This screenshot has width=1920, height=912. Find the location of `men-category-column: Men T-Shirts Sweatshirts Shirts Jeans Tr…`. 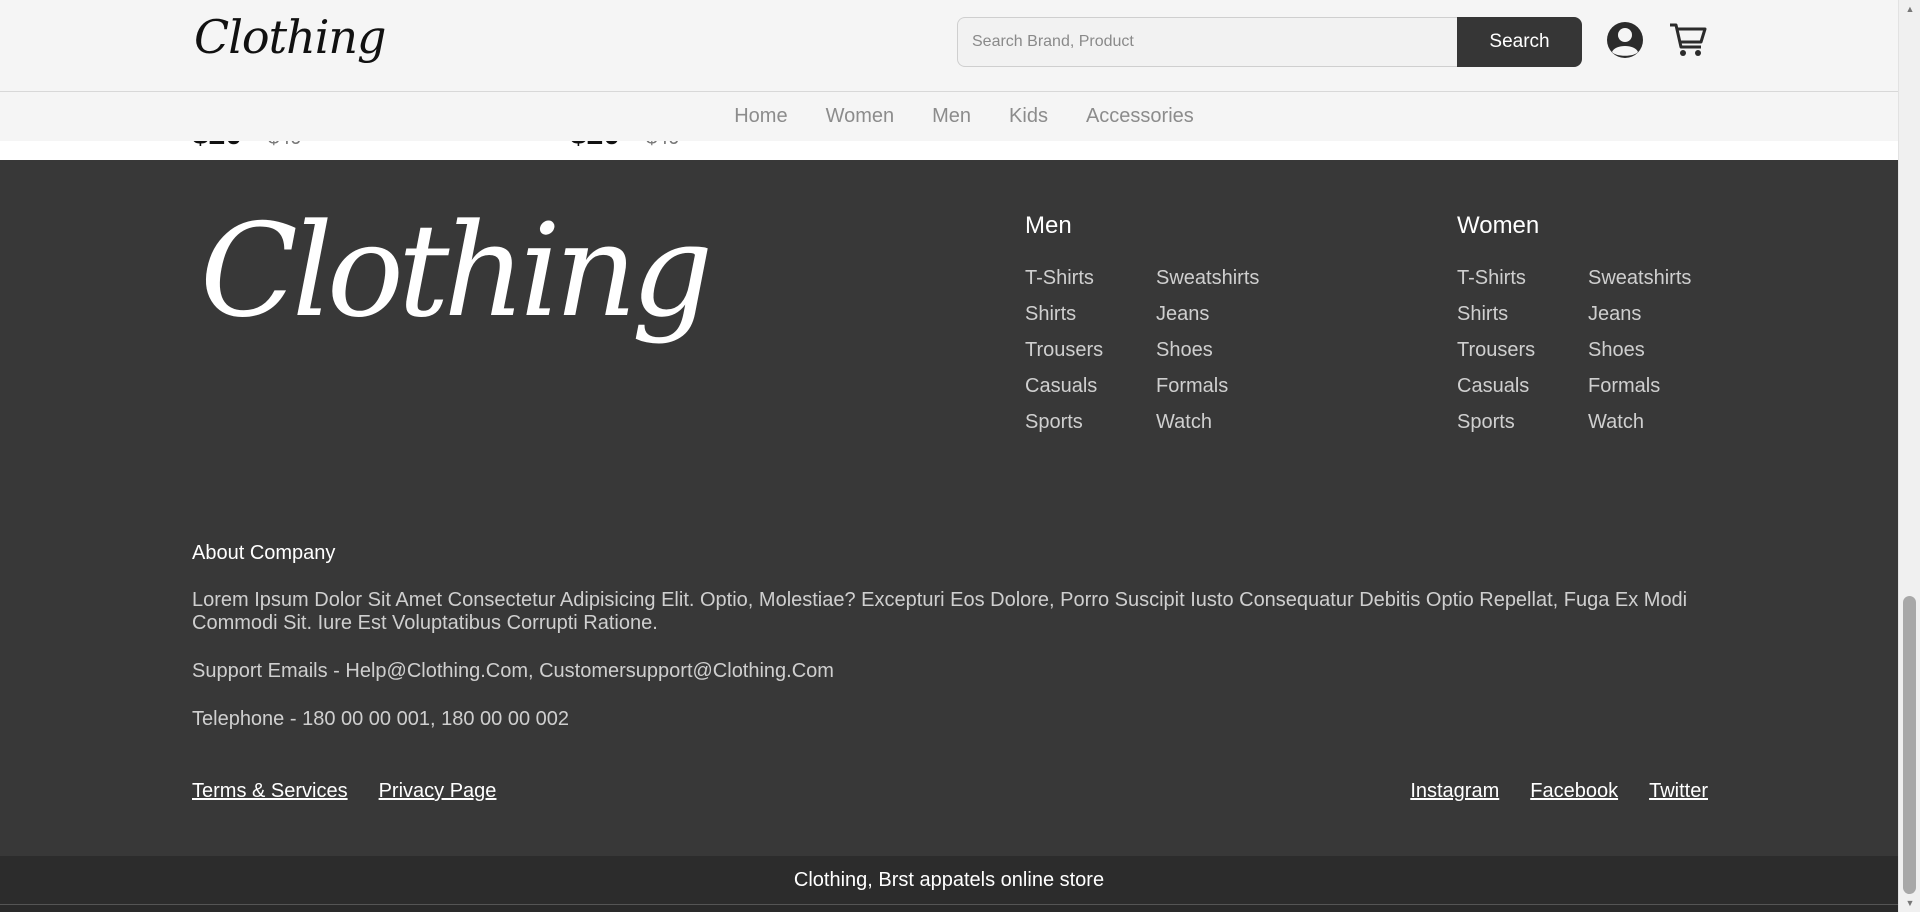

men-category-column: Men T-Shirts Sweatshirts Shirts Jeans Tr… is located at coordinates (1170, 323).